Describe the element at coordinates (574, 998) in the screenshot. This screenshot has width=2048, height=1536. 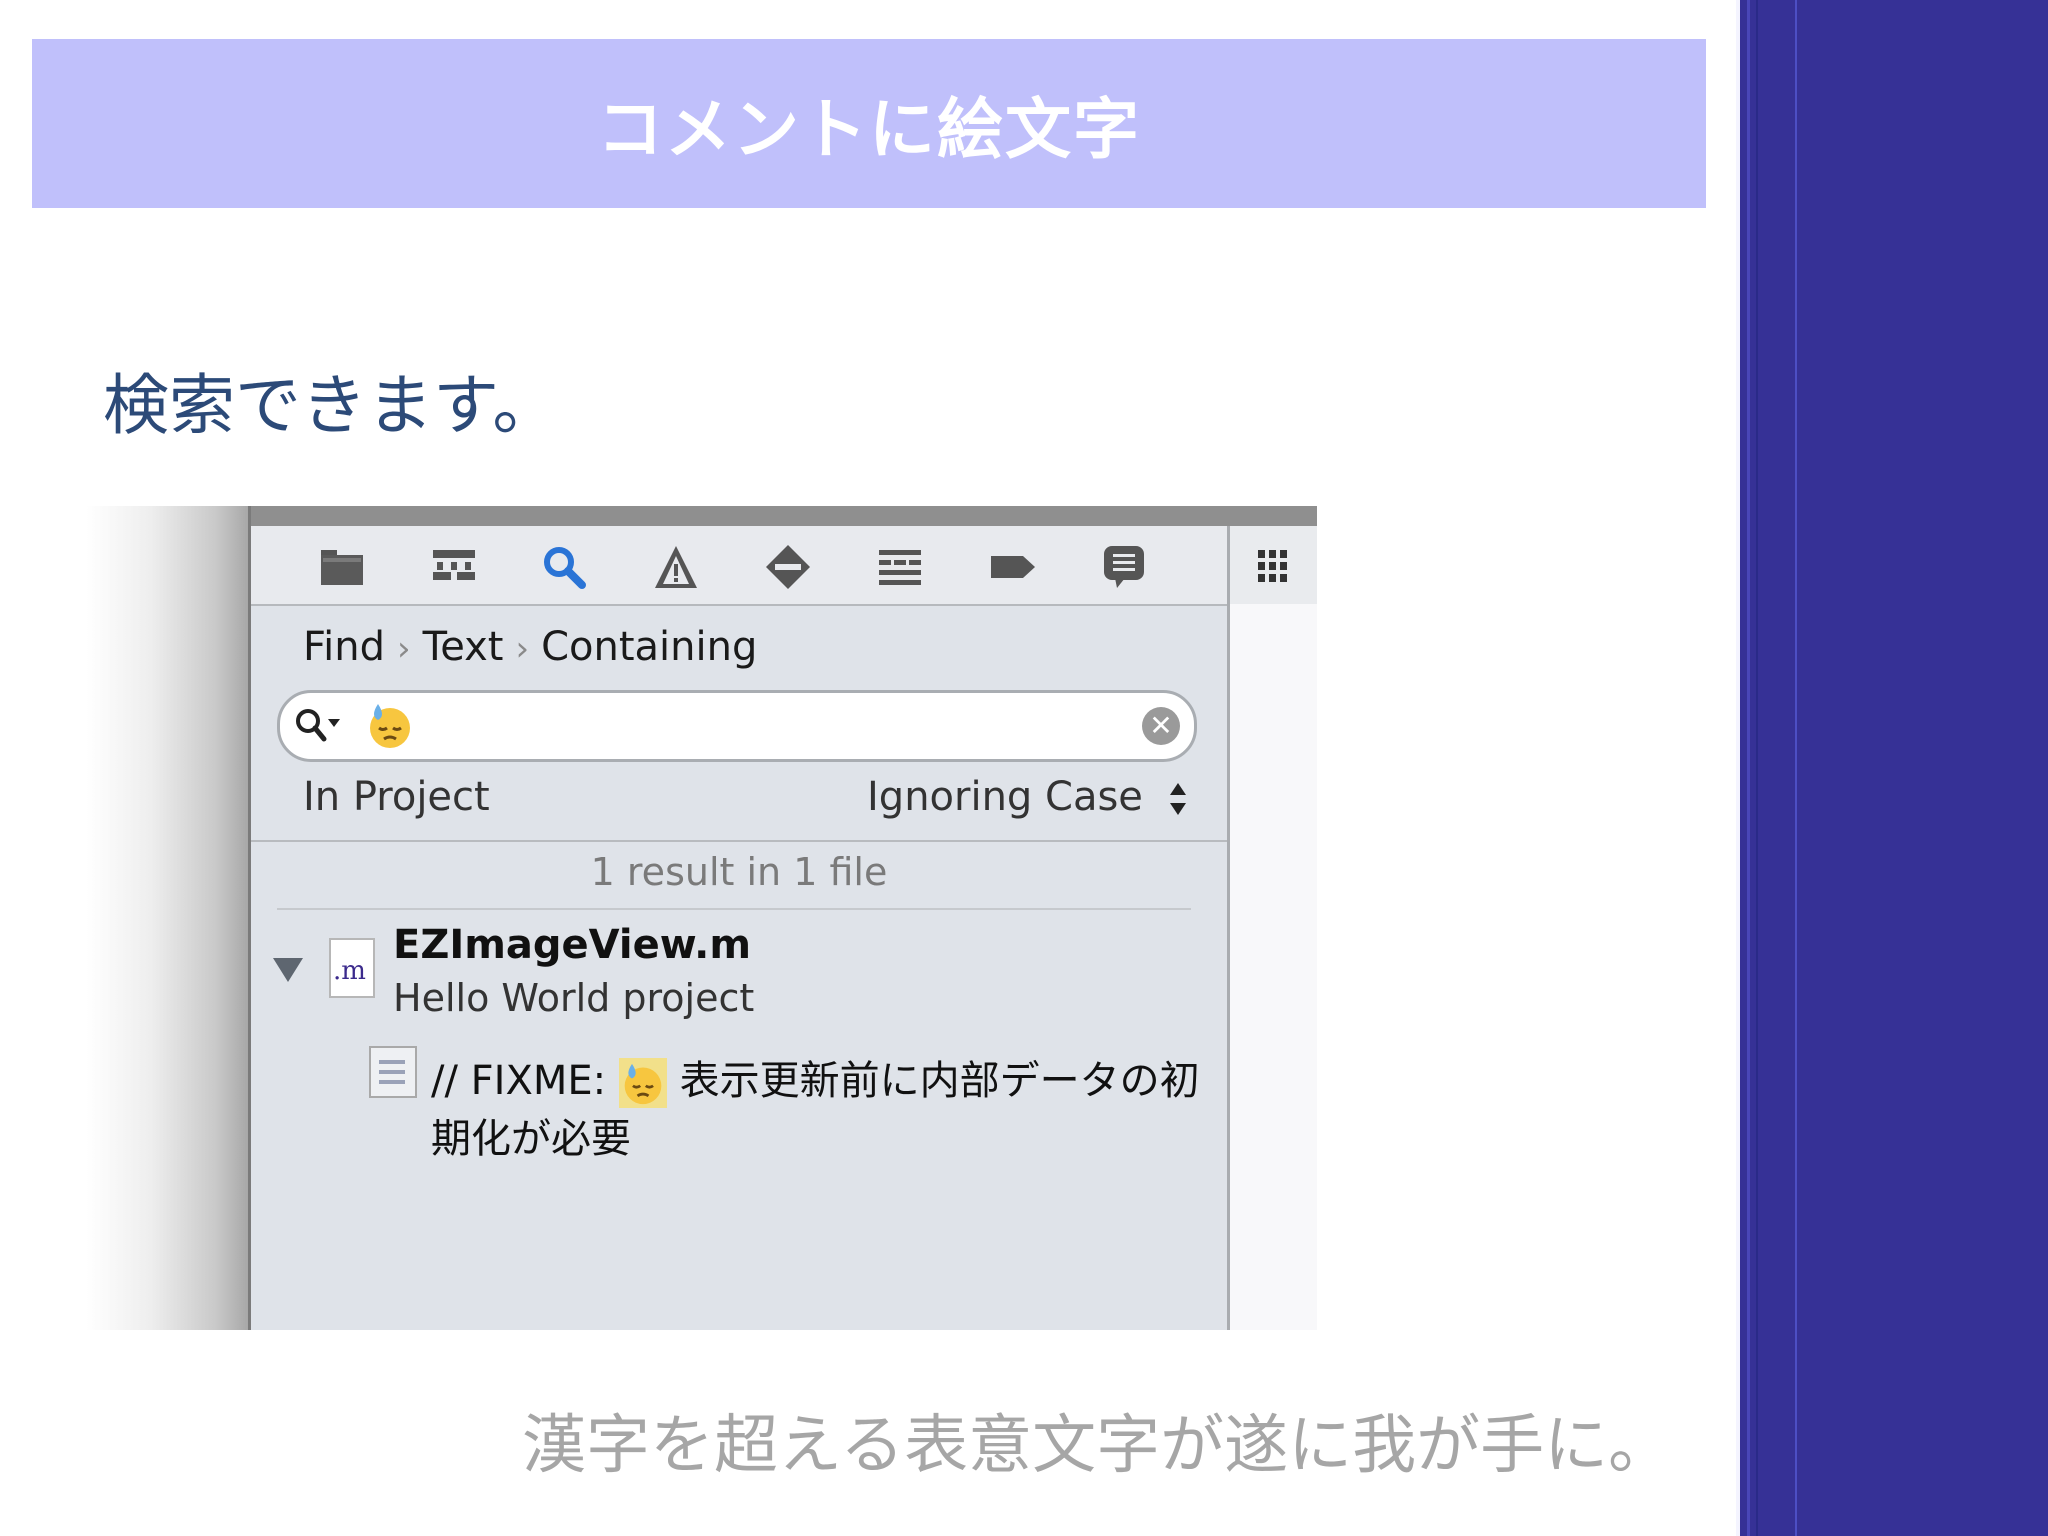
I see `result-project: Hello World project` at that location.